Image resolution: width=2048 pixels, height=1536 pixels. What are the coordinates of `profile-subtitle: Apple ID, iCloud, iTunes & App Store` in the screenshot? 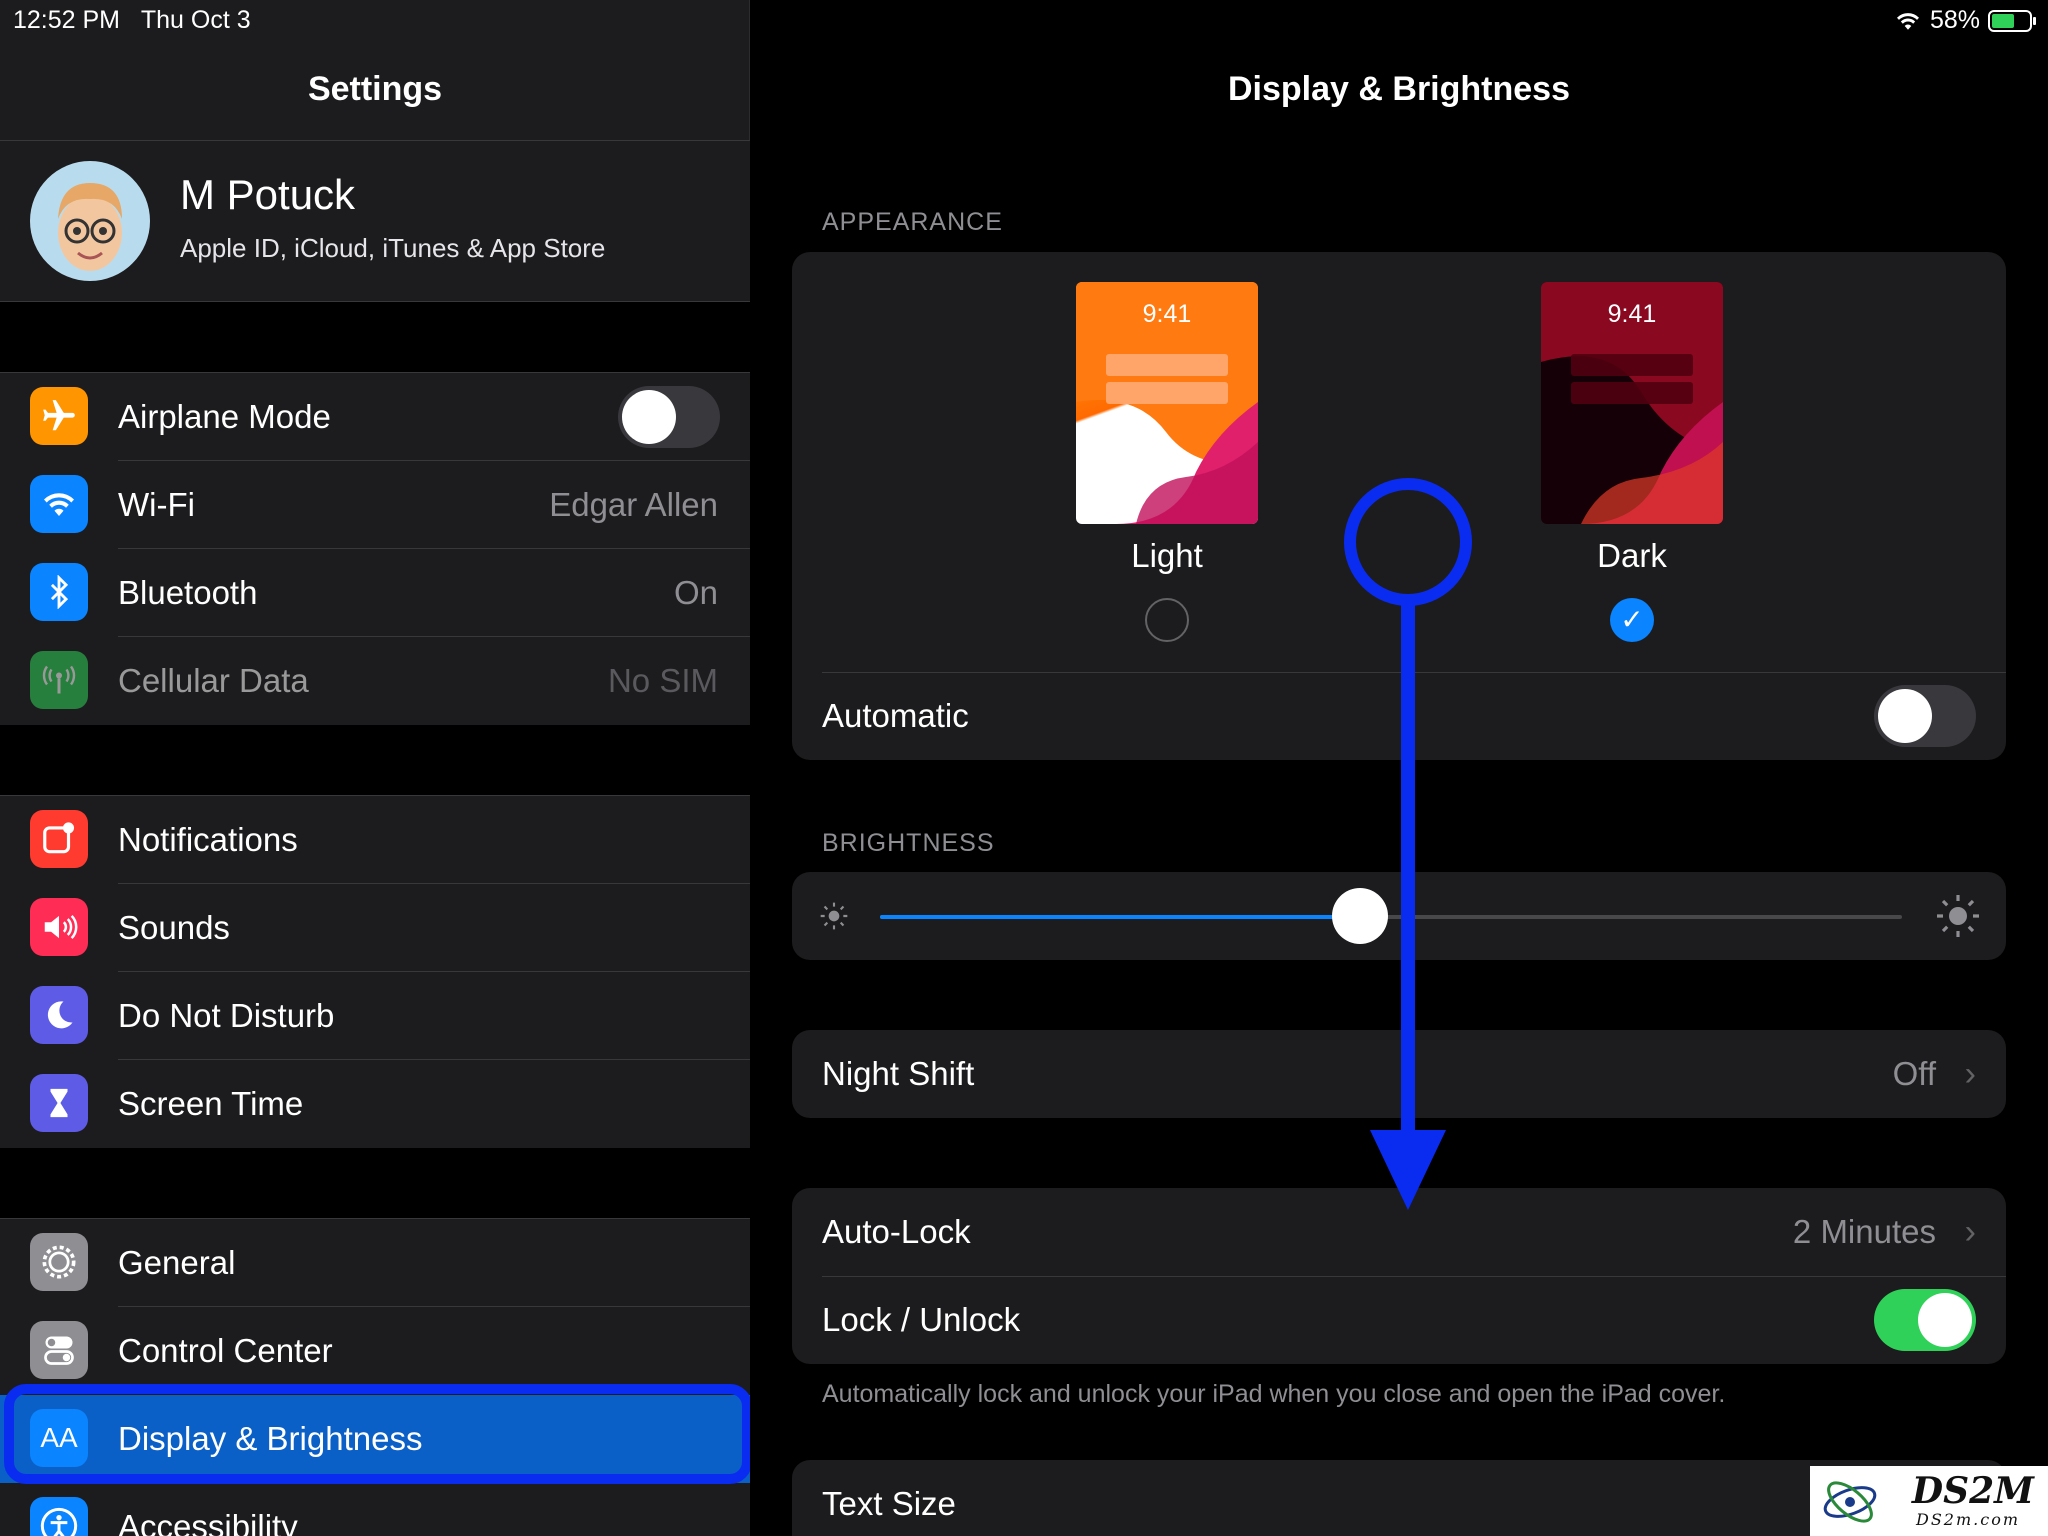 It's located at (393, 248).